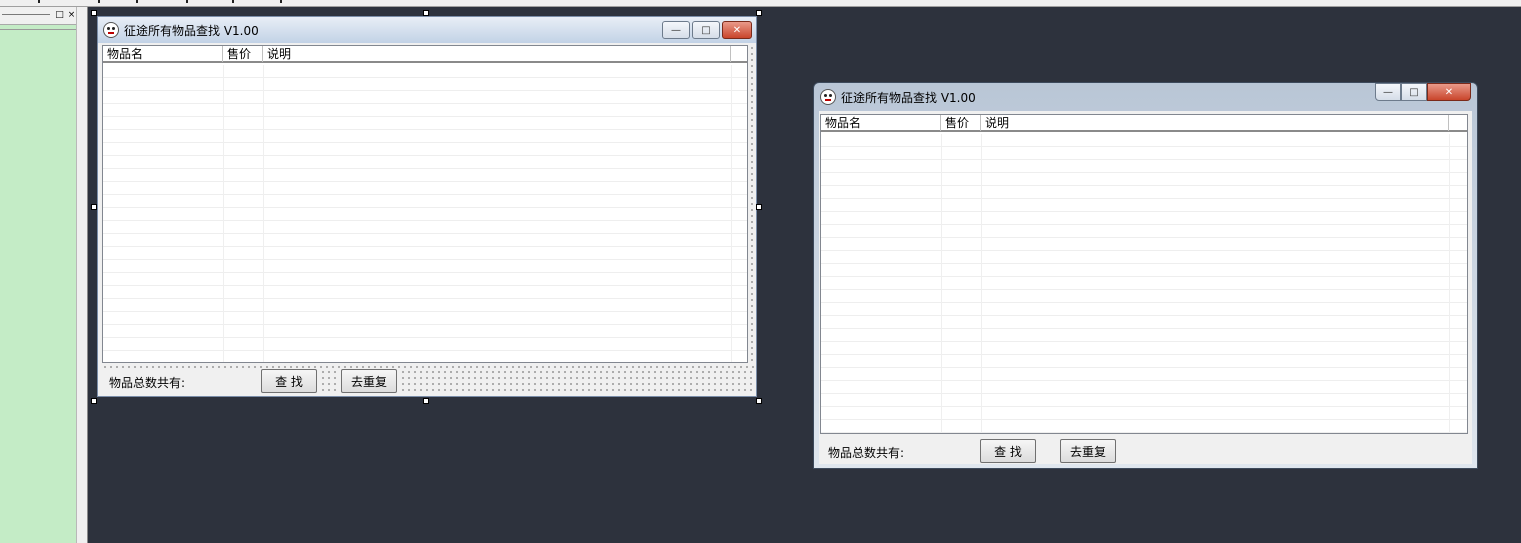  What do you see at coordinates (1145, 97) in the screenshot?
I see `preview-titlebar: 征途所有物品查找 V1.00 — □ ✕` at bounding box center [1145, 97].